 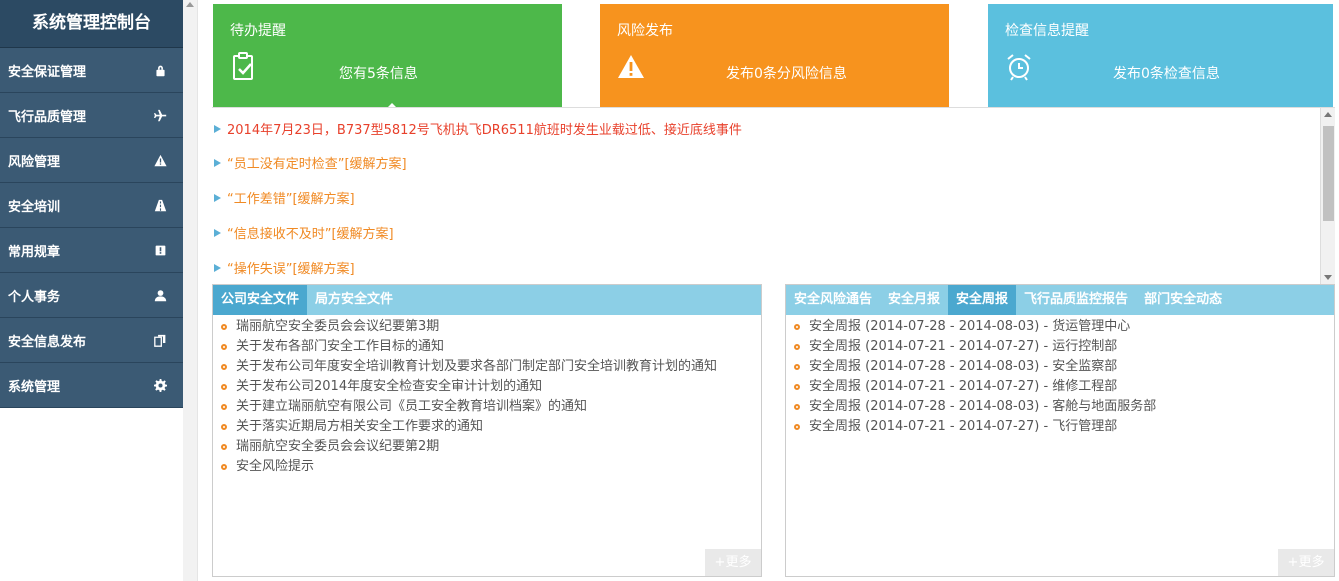 What do you see at coordinates (774, 55) in the screenshot?
I see `risk-card: 风险发布 发布0条分风险信息` at bounding box center [774, 55].